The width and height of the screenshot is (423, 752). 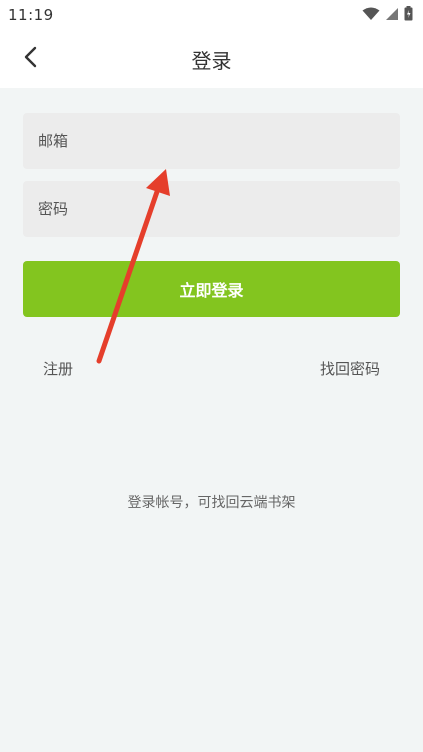 What do you see at coordinates (31, 15) in the screenshot?
I see `status-time: 11:19` at bounding box center [31, 15].